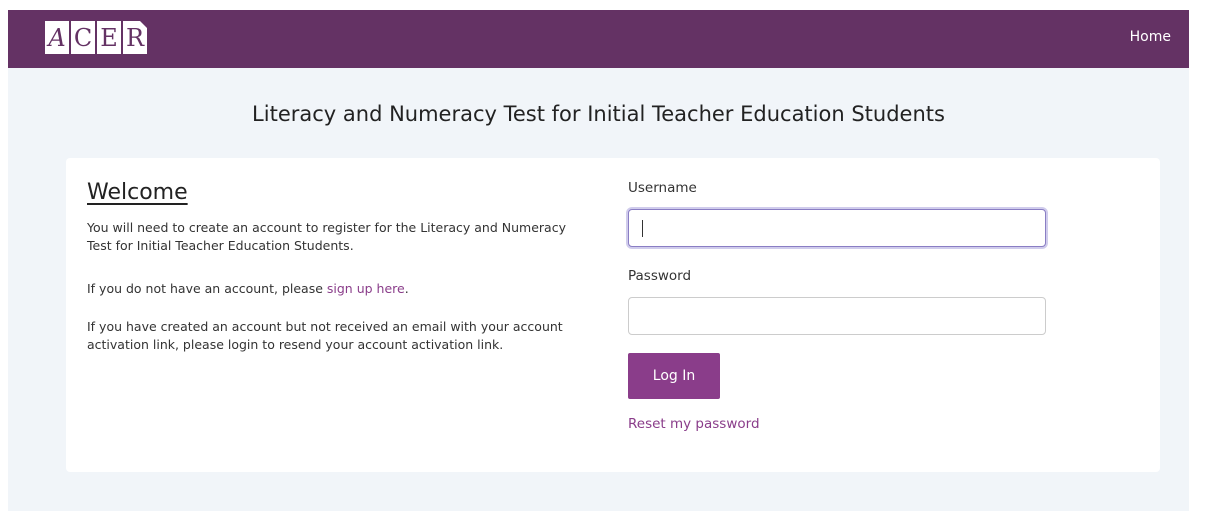 The image size is (1207, 511). Describe the element at coordinates (207, 288) in the screenshot. I see `signup-prefix: If you do not have an account, please` at that location.